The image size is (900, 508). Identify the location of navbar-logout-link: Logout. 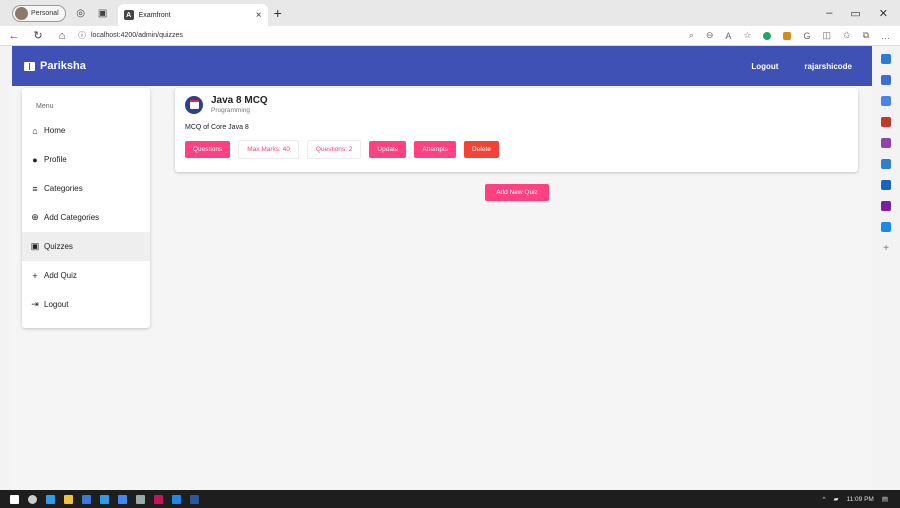
(764, 66).